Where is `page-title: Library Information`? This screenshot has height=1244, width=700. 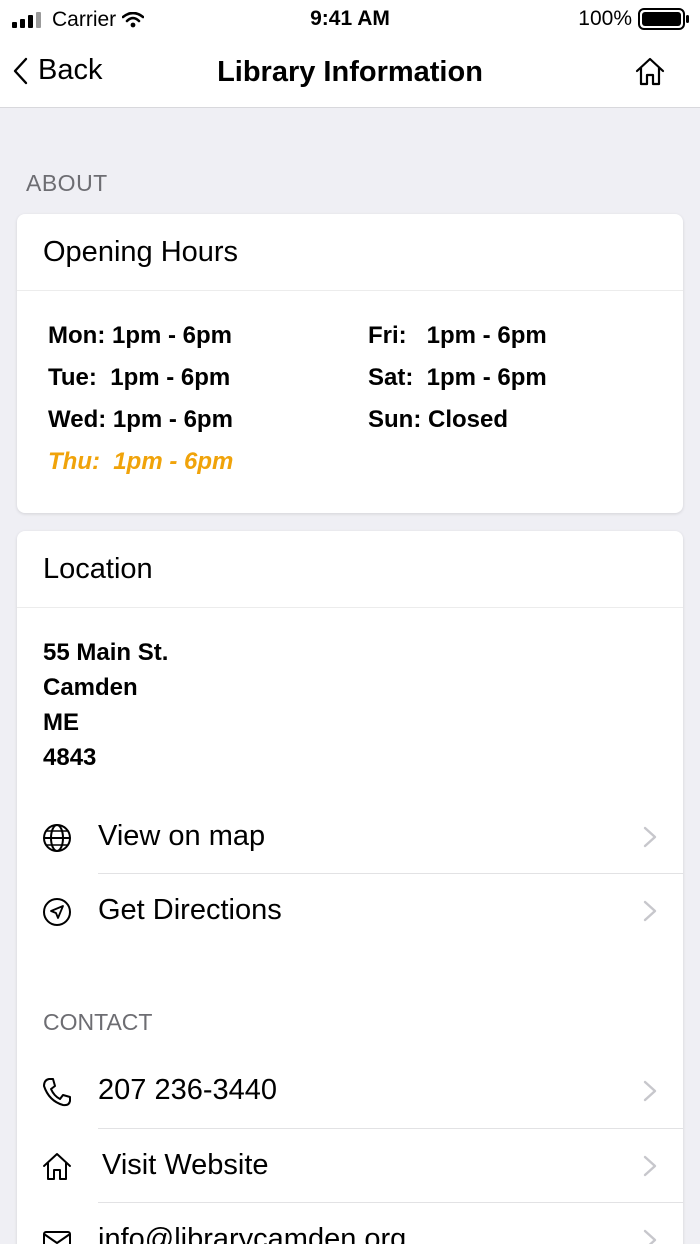
page-title: Library Information is located at coordinates (350, 72).